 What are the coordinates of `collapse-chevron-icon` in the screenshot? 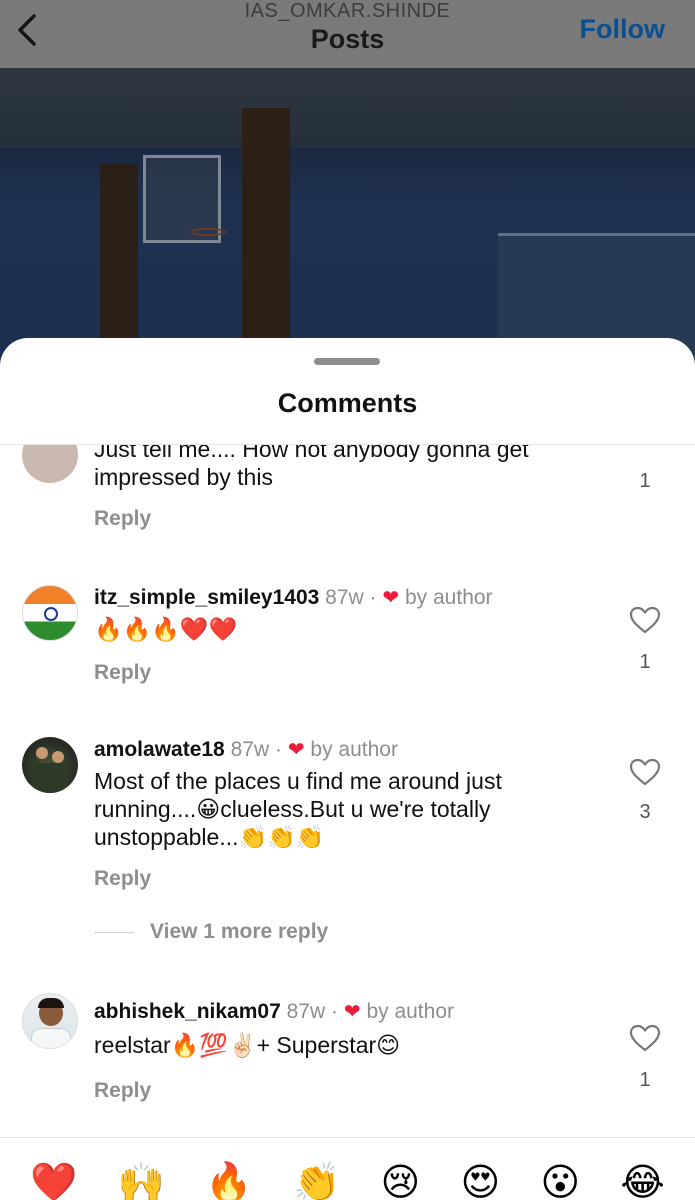 It's located at (645, 446).